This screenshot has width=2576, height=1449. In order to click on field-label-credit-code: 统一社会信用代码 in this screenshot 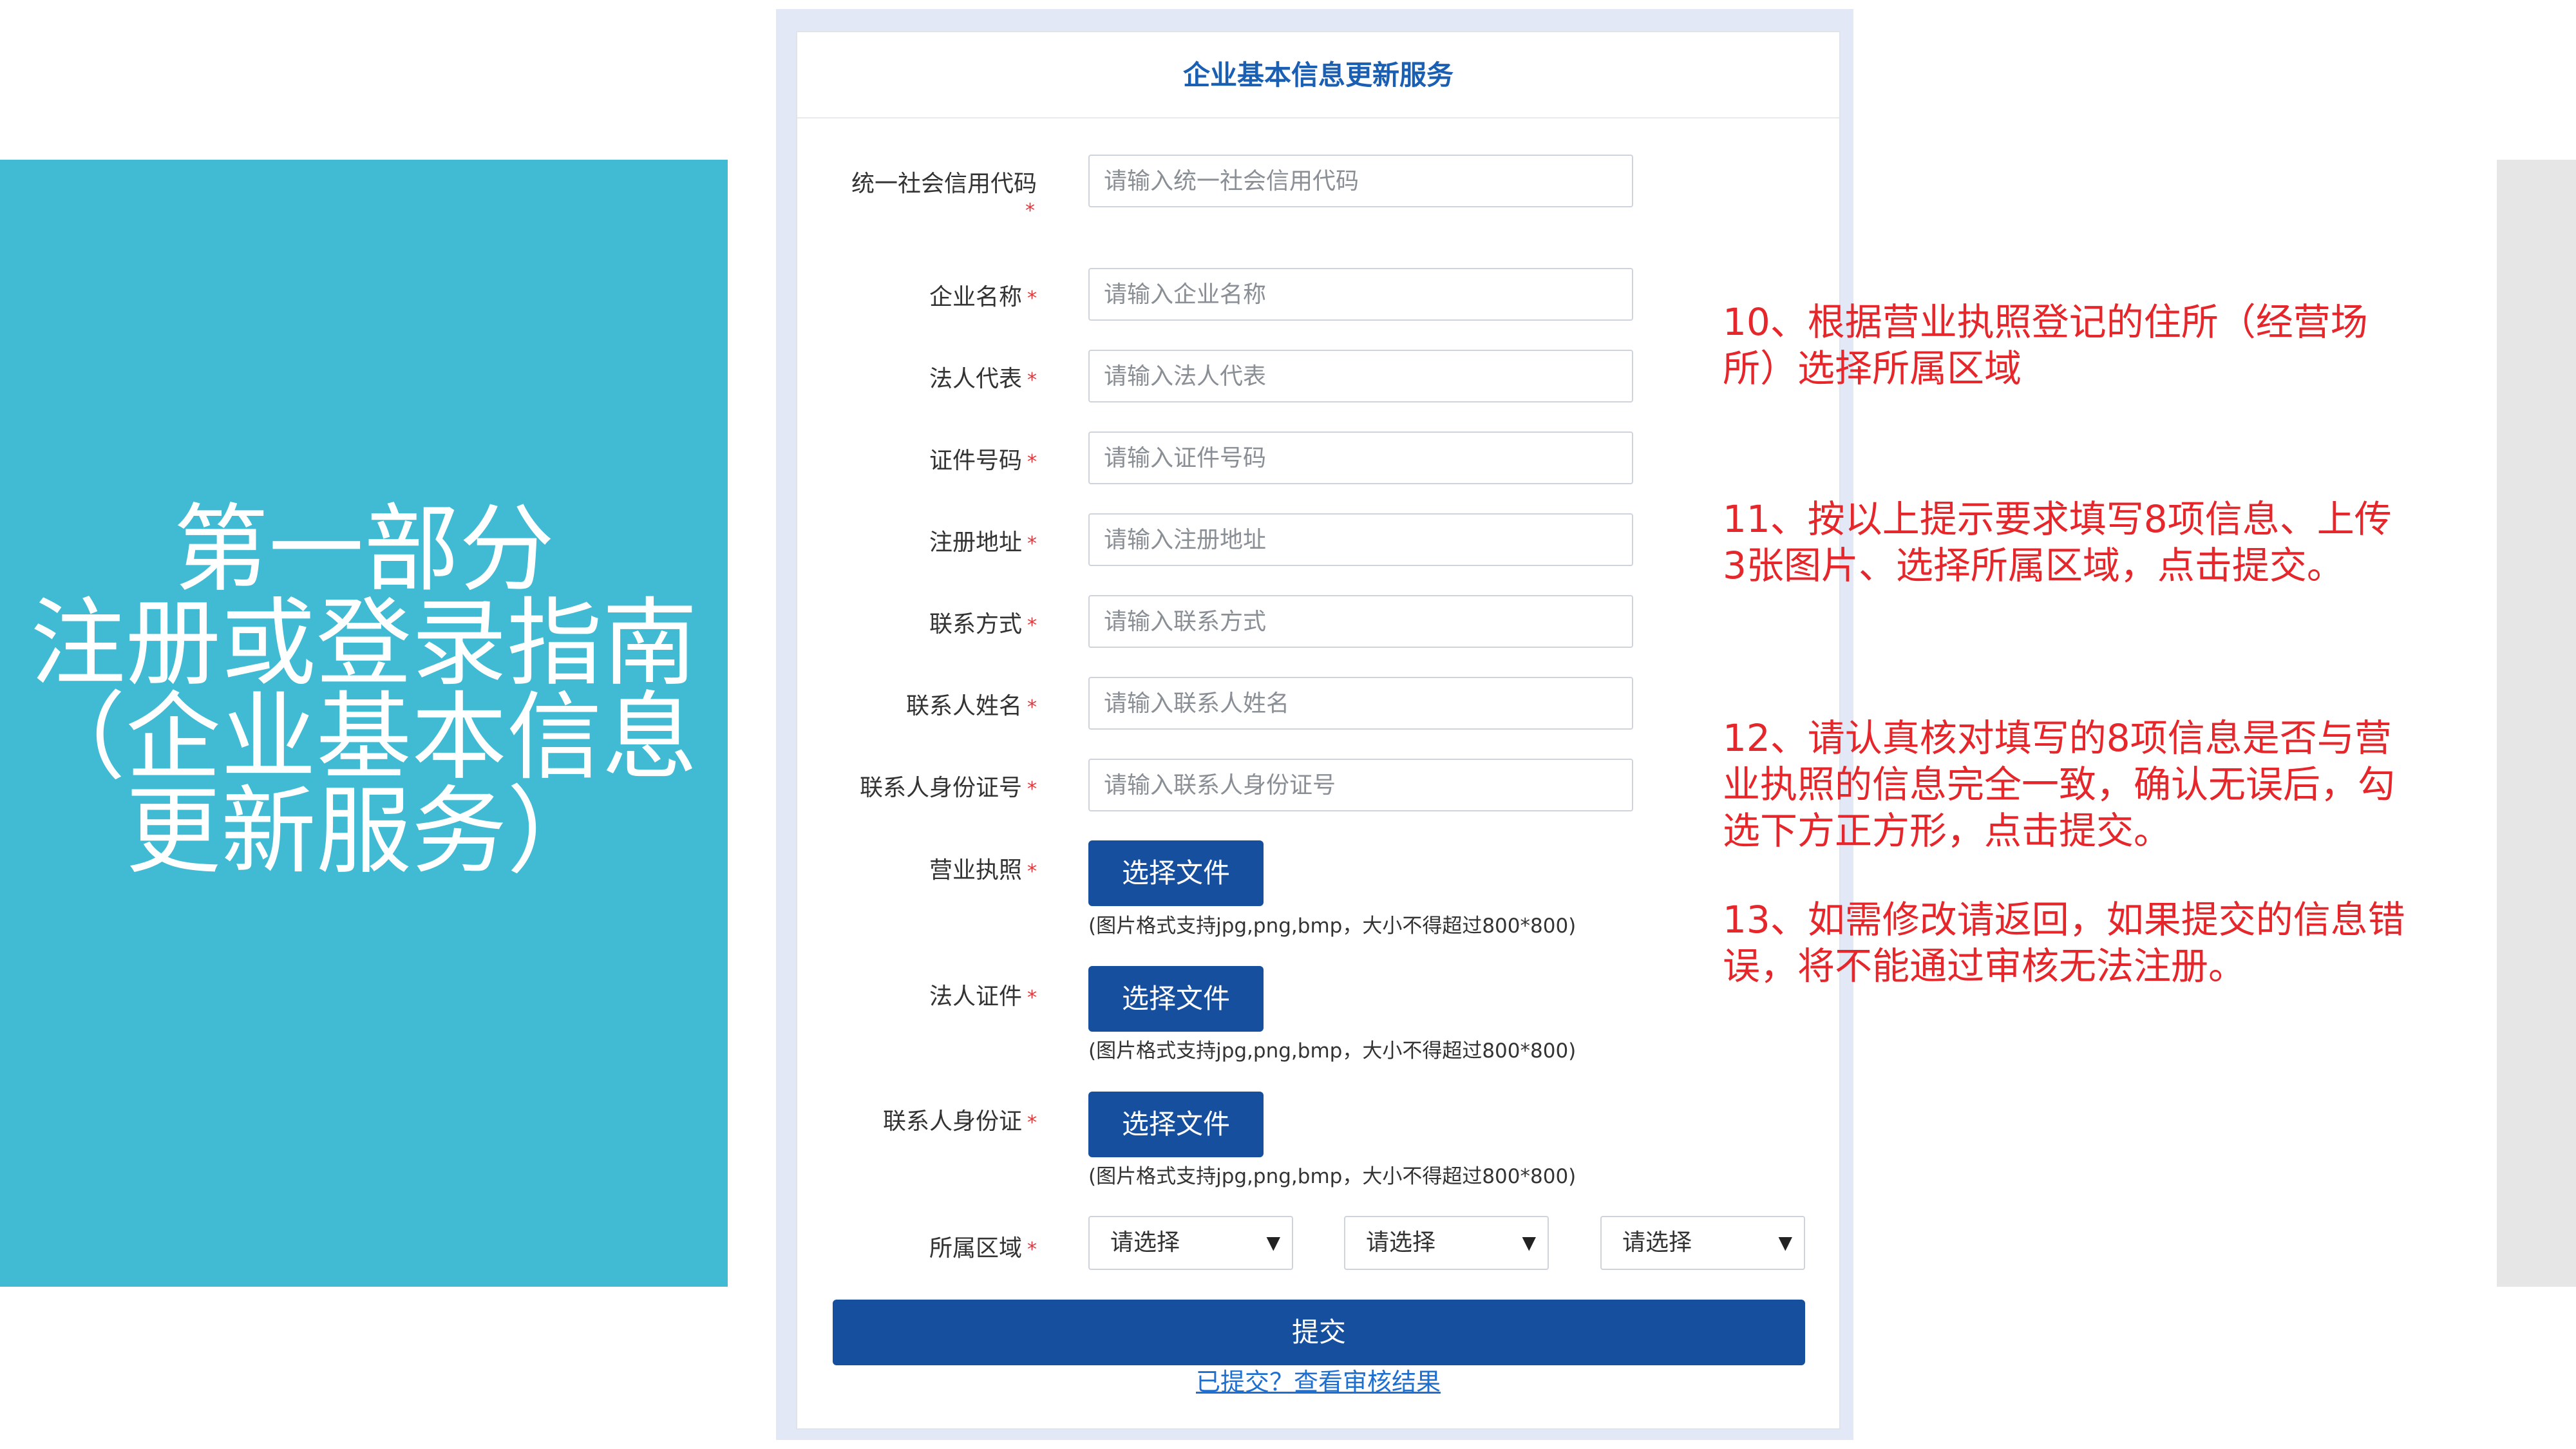, I will do `click(944, 182)`.